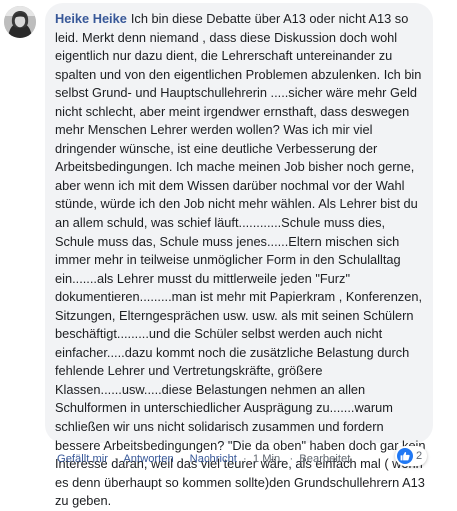 The width and height of the screenshot is (457, 511). What do you see at coordinates (268, 459) in the screenshot?
I see `comment-timestamp: 1 Min.` at bounding box center [268, 459].